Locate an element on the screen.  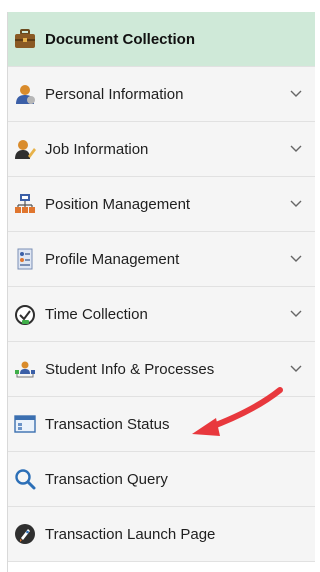
magnifier-icon is located at coordinates (25, 479).